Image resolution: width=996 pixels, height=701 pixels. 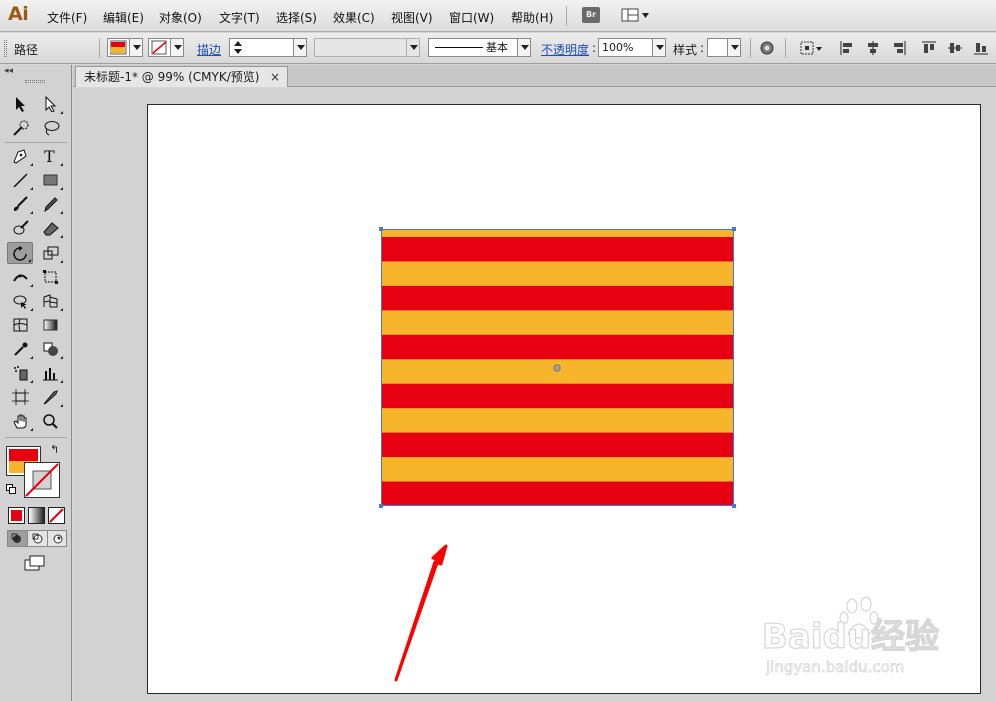 What do you see at coordinates (929, 48) in the screenshot?
I see `align-top-icon` at bounding box center [929, 48].